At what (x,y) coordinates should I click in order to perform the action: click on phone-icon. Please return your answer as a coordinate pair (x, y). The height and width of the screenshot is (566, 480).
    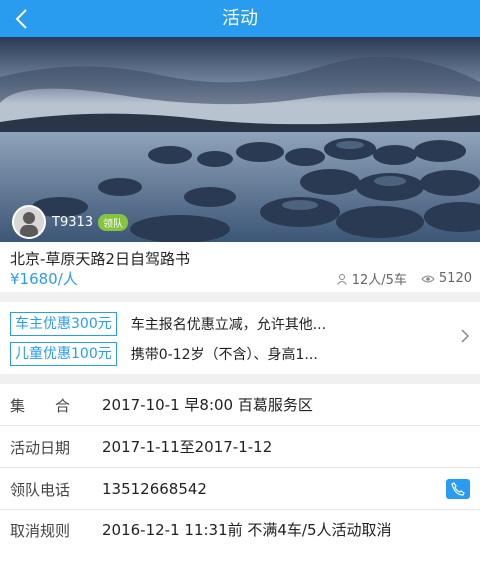
    Looking at the image, I should click on (458, 489).